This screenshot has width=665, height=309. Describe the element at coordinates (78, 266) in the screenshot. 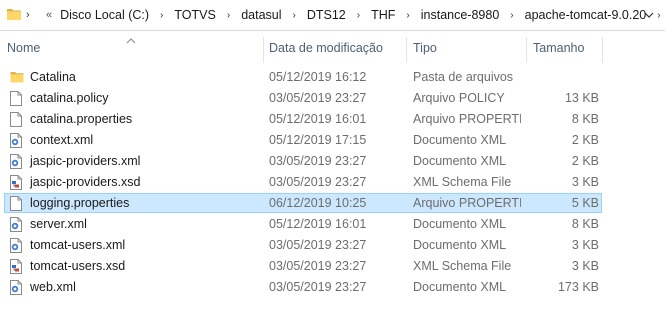

I see `file-name: tomcat-users.xsd` at that location.